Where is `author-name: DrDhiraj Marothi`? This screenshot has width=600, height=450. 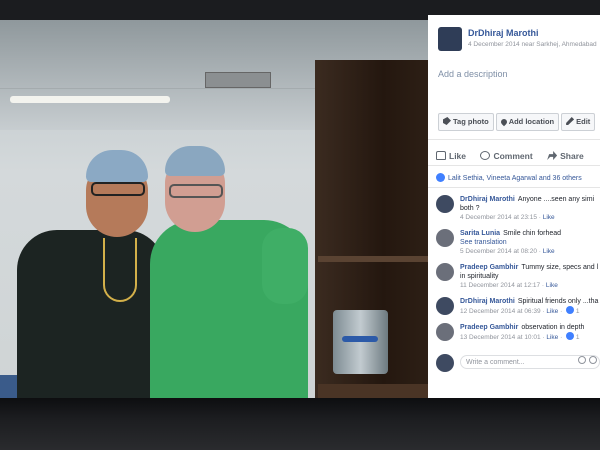 author-name: DrDhiraj Marothi is located at coordinates (503, 33).